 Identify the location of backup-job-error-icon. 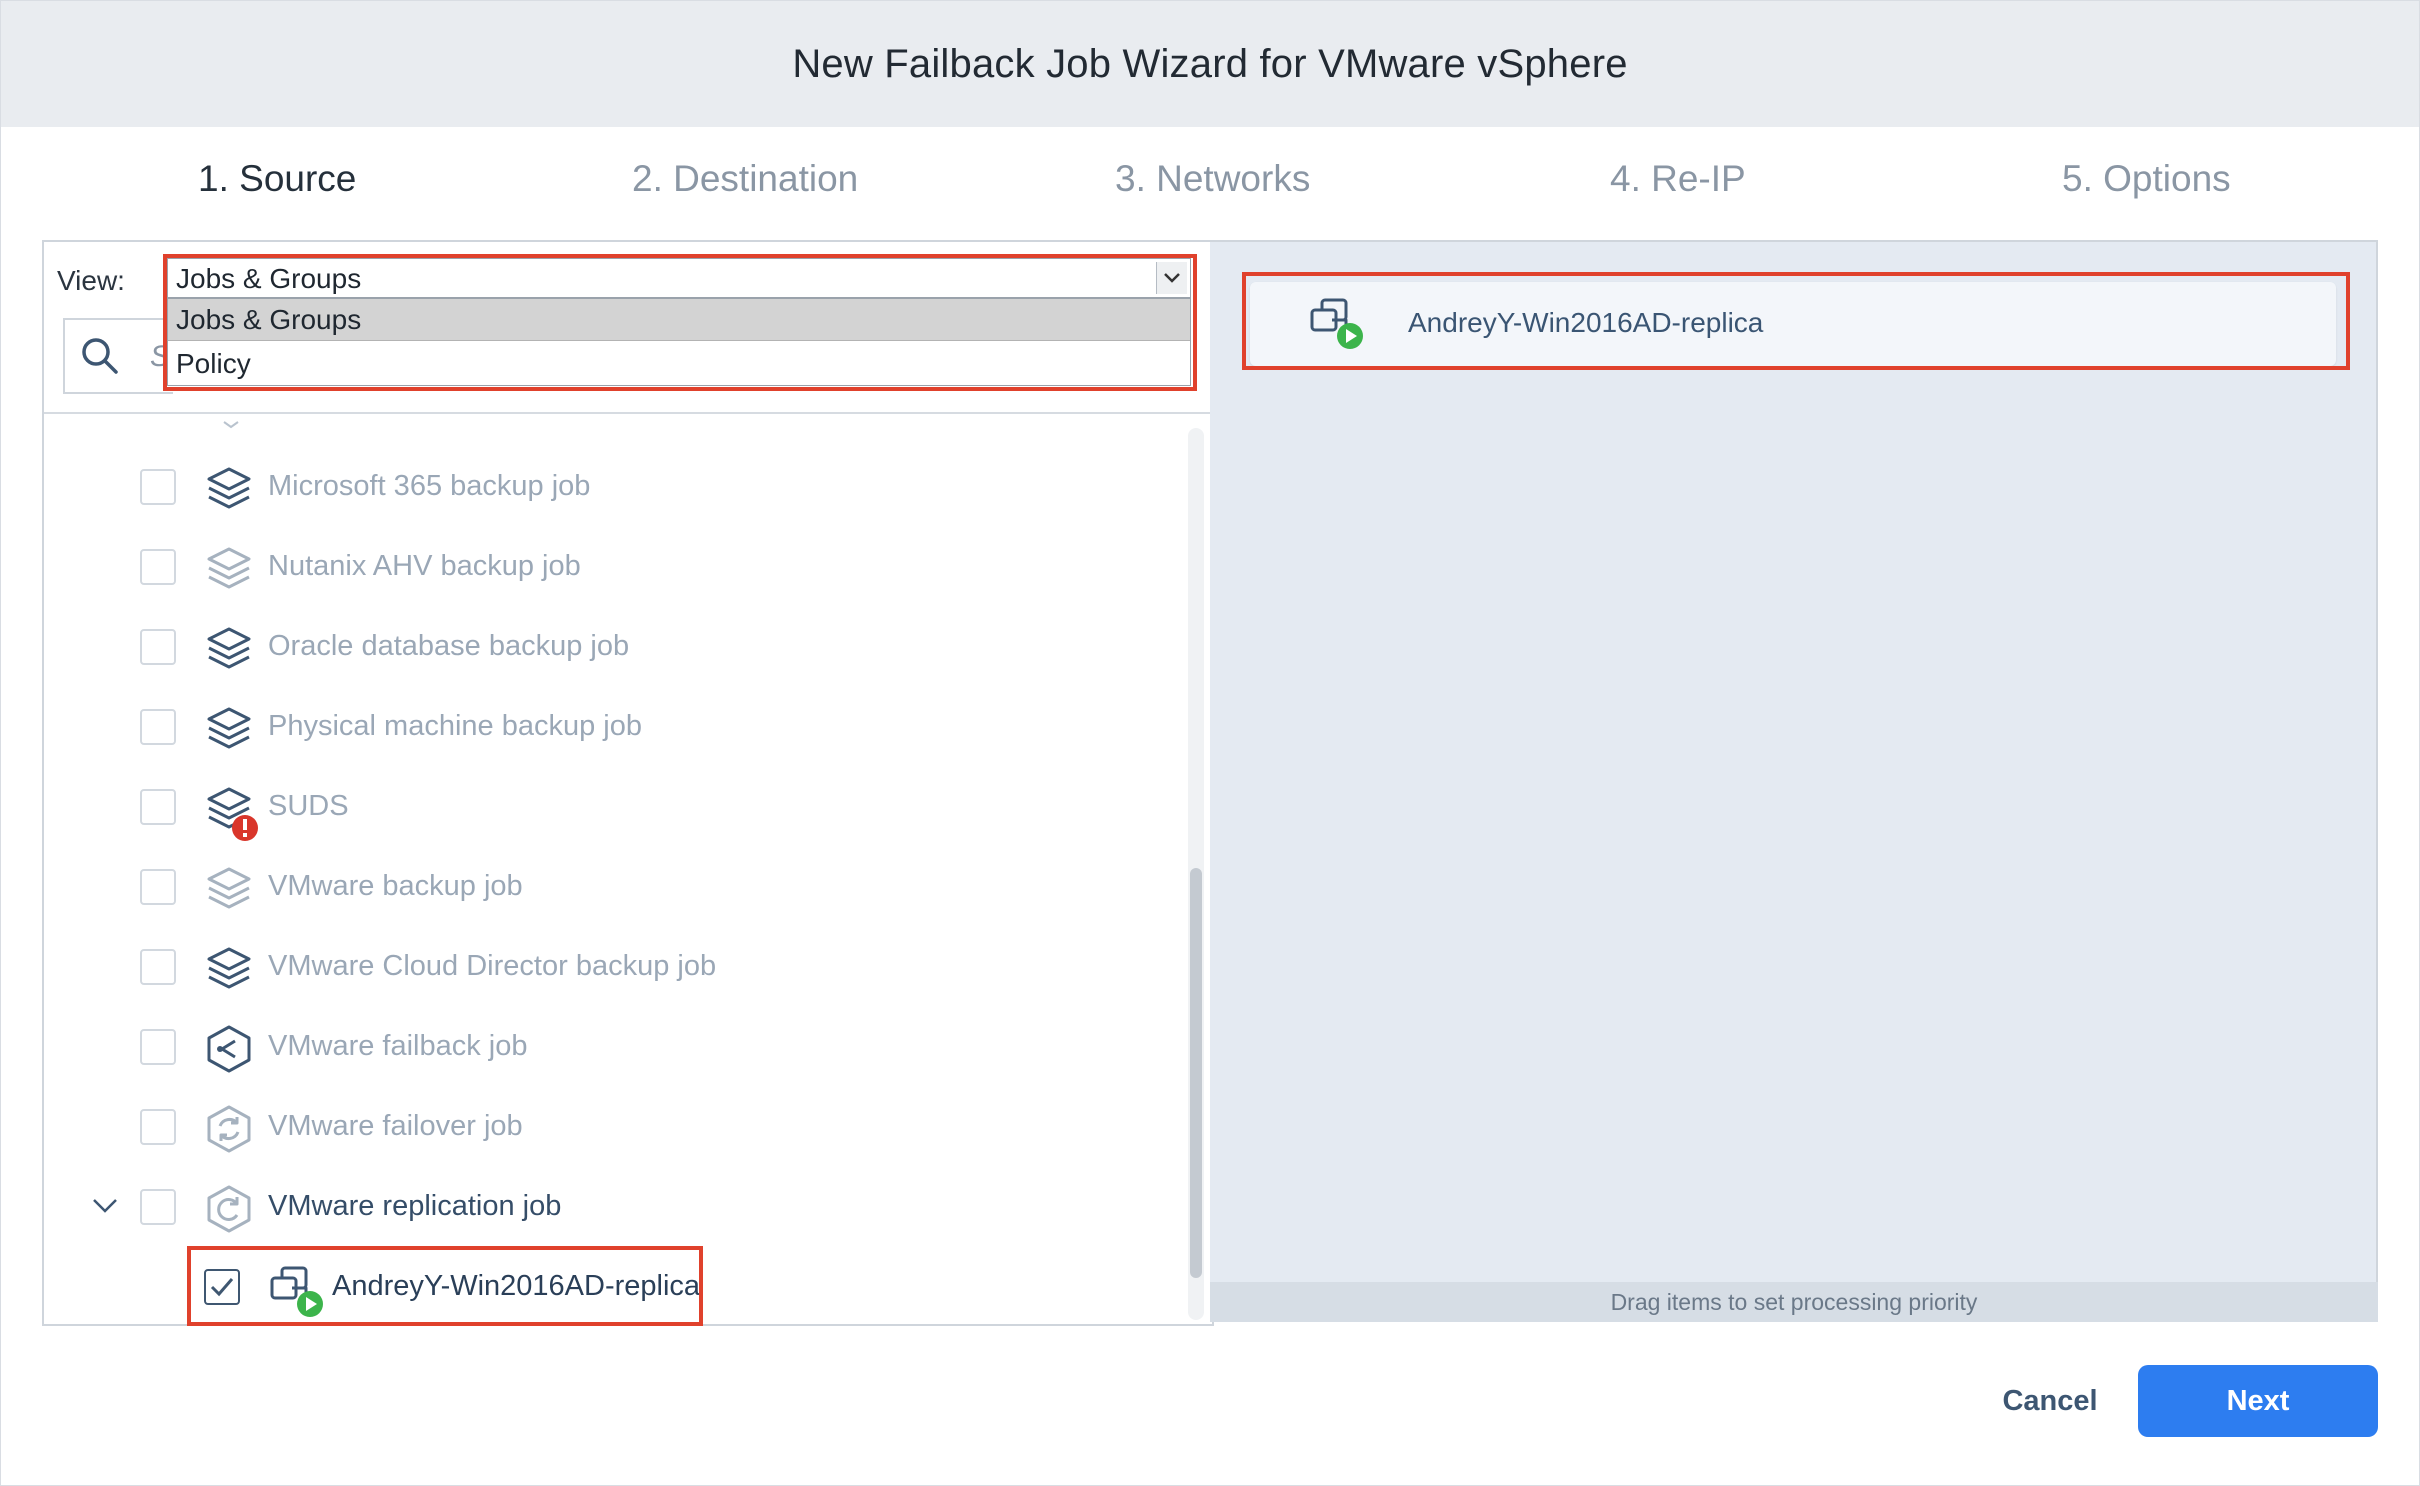
(231, 812).